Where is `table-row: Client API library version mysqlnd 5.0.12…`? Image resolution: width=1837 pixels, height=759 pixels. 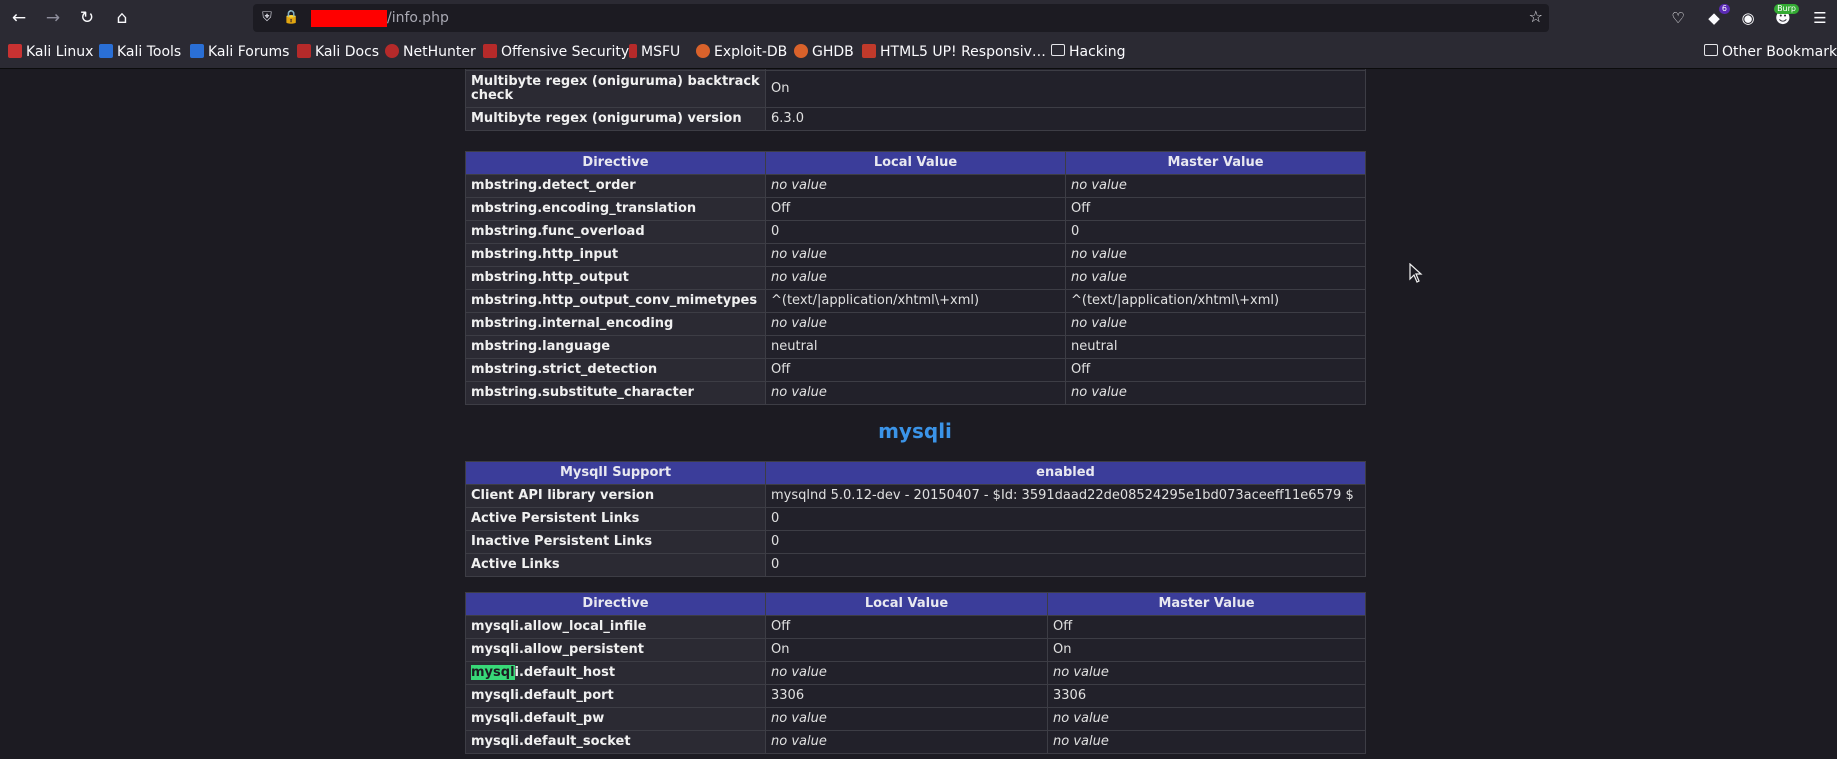 table-row: Client API library version mysqlnd 5.0.12… is located at coordinates (915, 496).